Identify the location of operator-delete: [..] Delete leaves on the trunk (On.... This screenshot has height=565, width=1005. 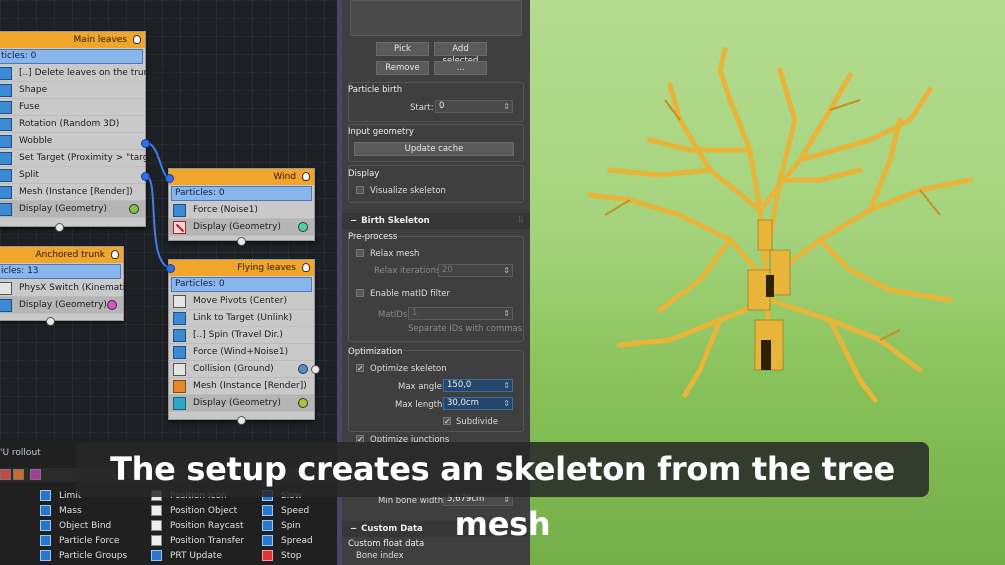
(91, 73).